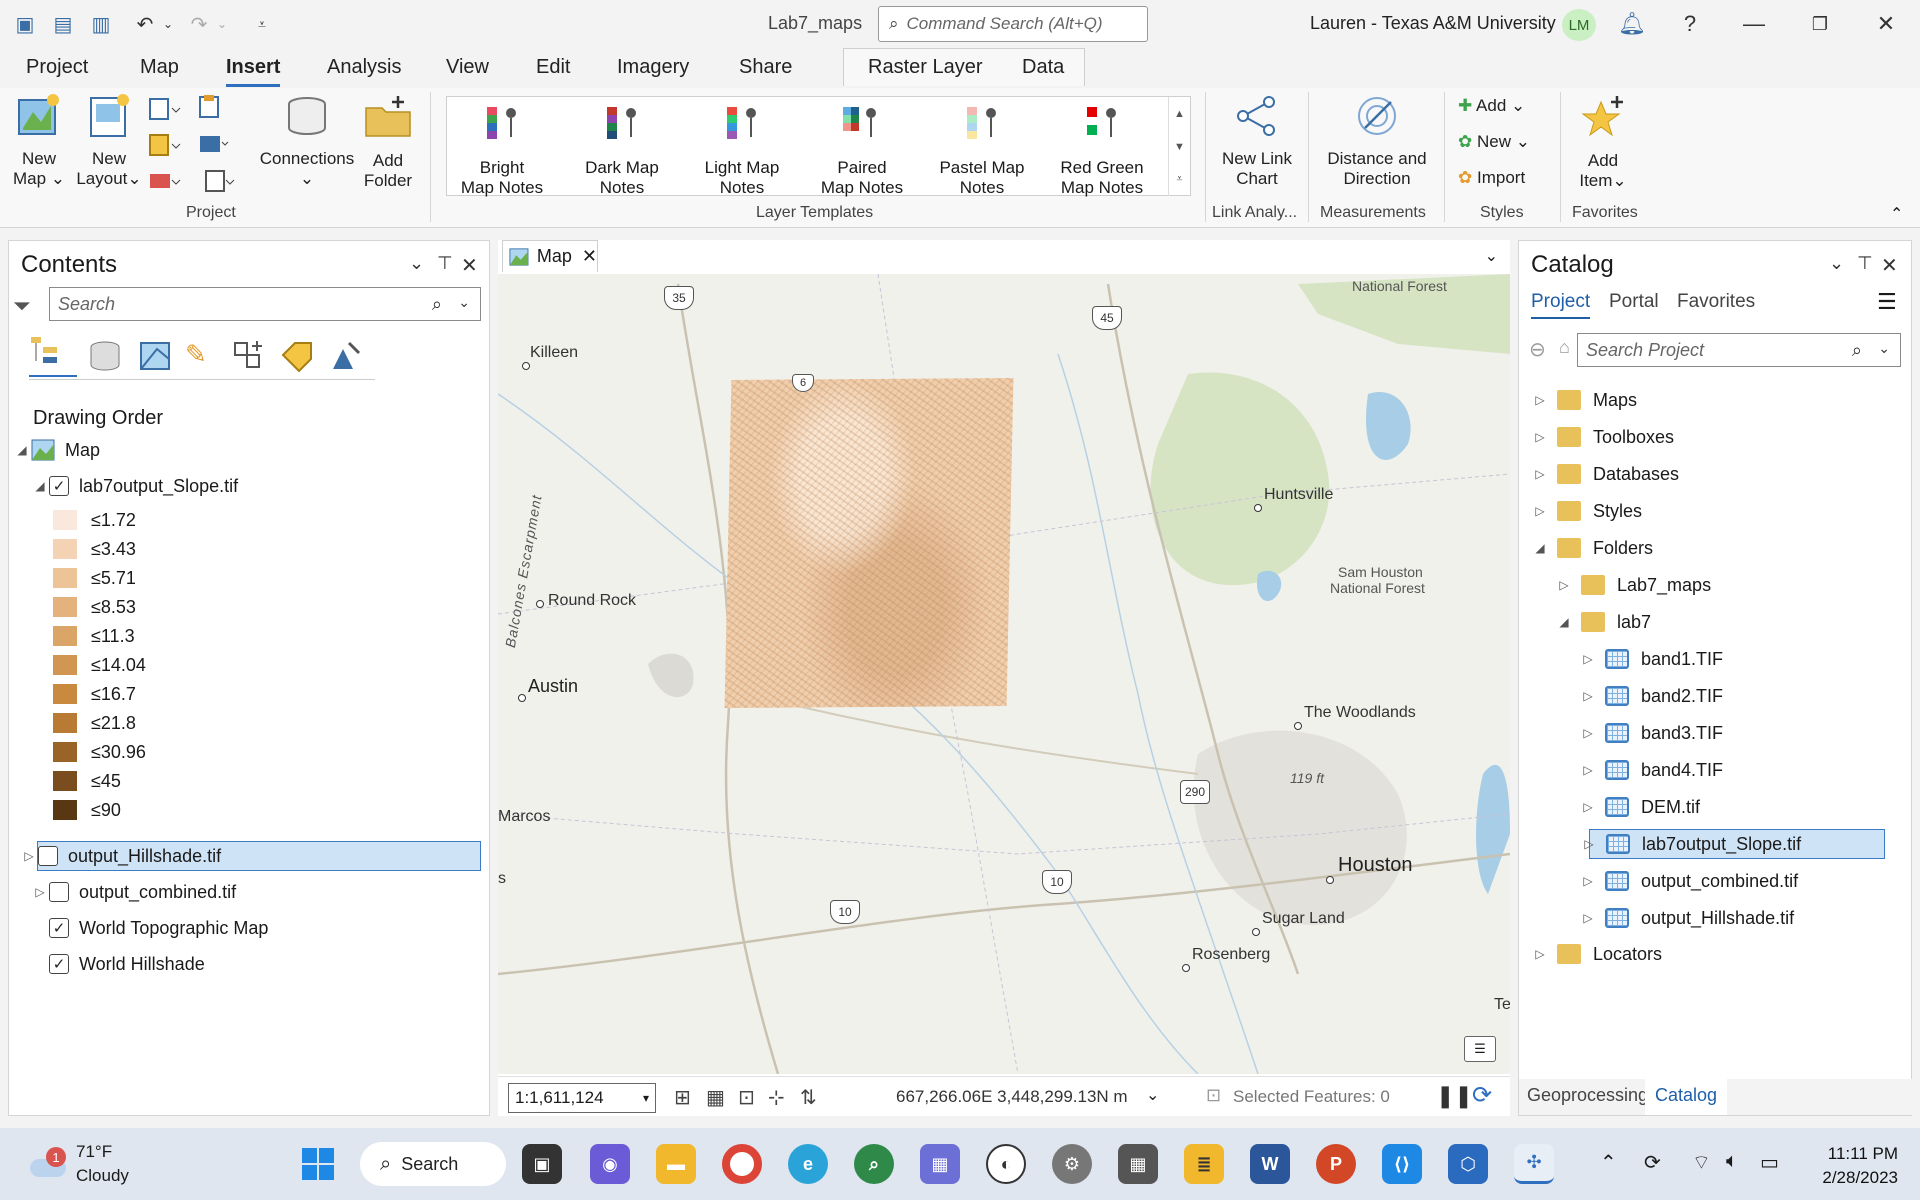 The width and height of the screenshot is (1920, 1200). What do you see at coordinates (1716, 302) in the screenshot?
I see `catalog-tab-favorites: Favorites` at bounding box center [1716, 302].